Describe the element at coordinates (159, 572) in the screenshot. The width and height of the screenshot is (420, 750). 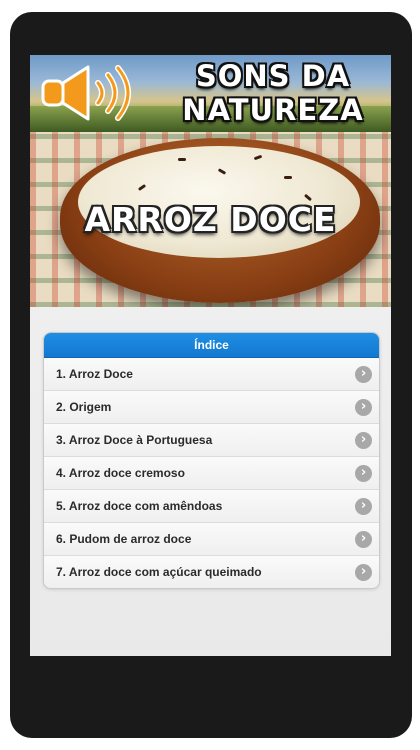
I see `index-item-label: 7. Arroz doce com açúcar queimado` at that location.